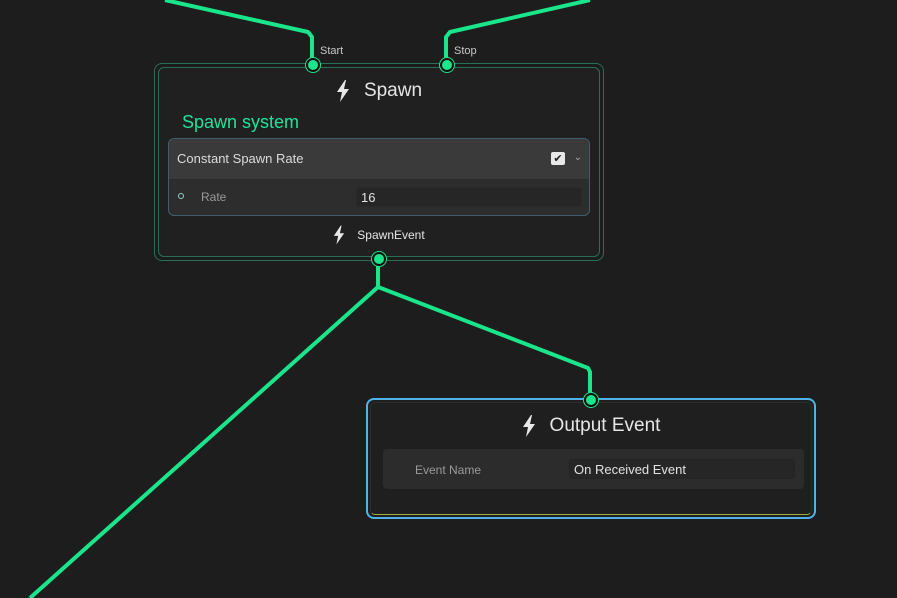  Describe the element at coordinates (682, 469) in the screenshot. I see `event-name-field` at that location.